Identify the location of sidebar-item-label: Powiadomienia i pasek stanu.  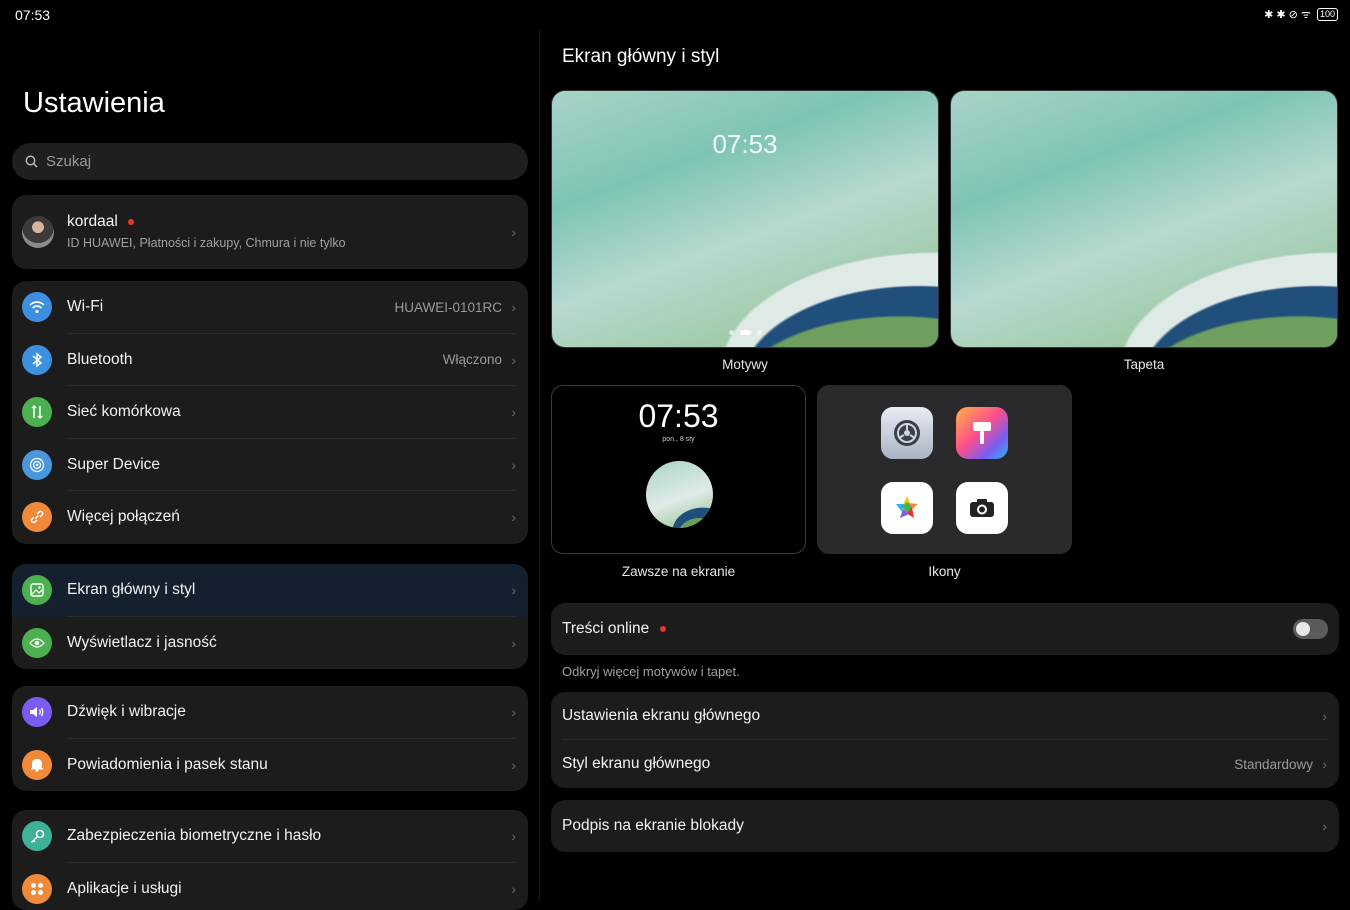
(167, 765).